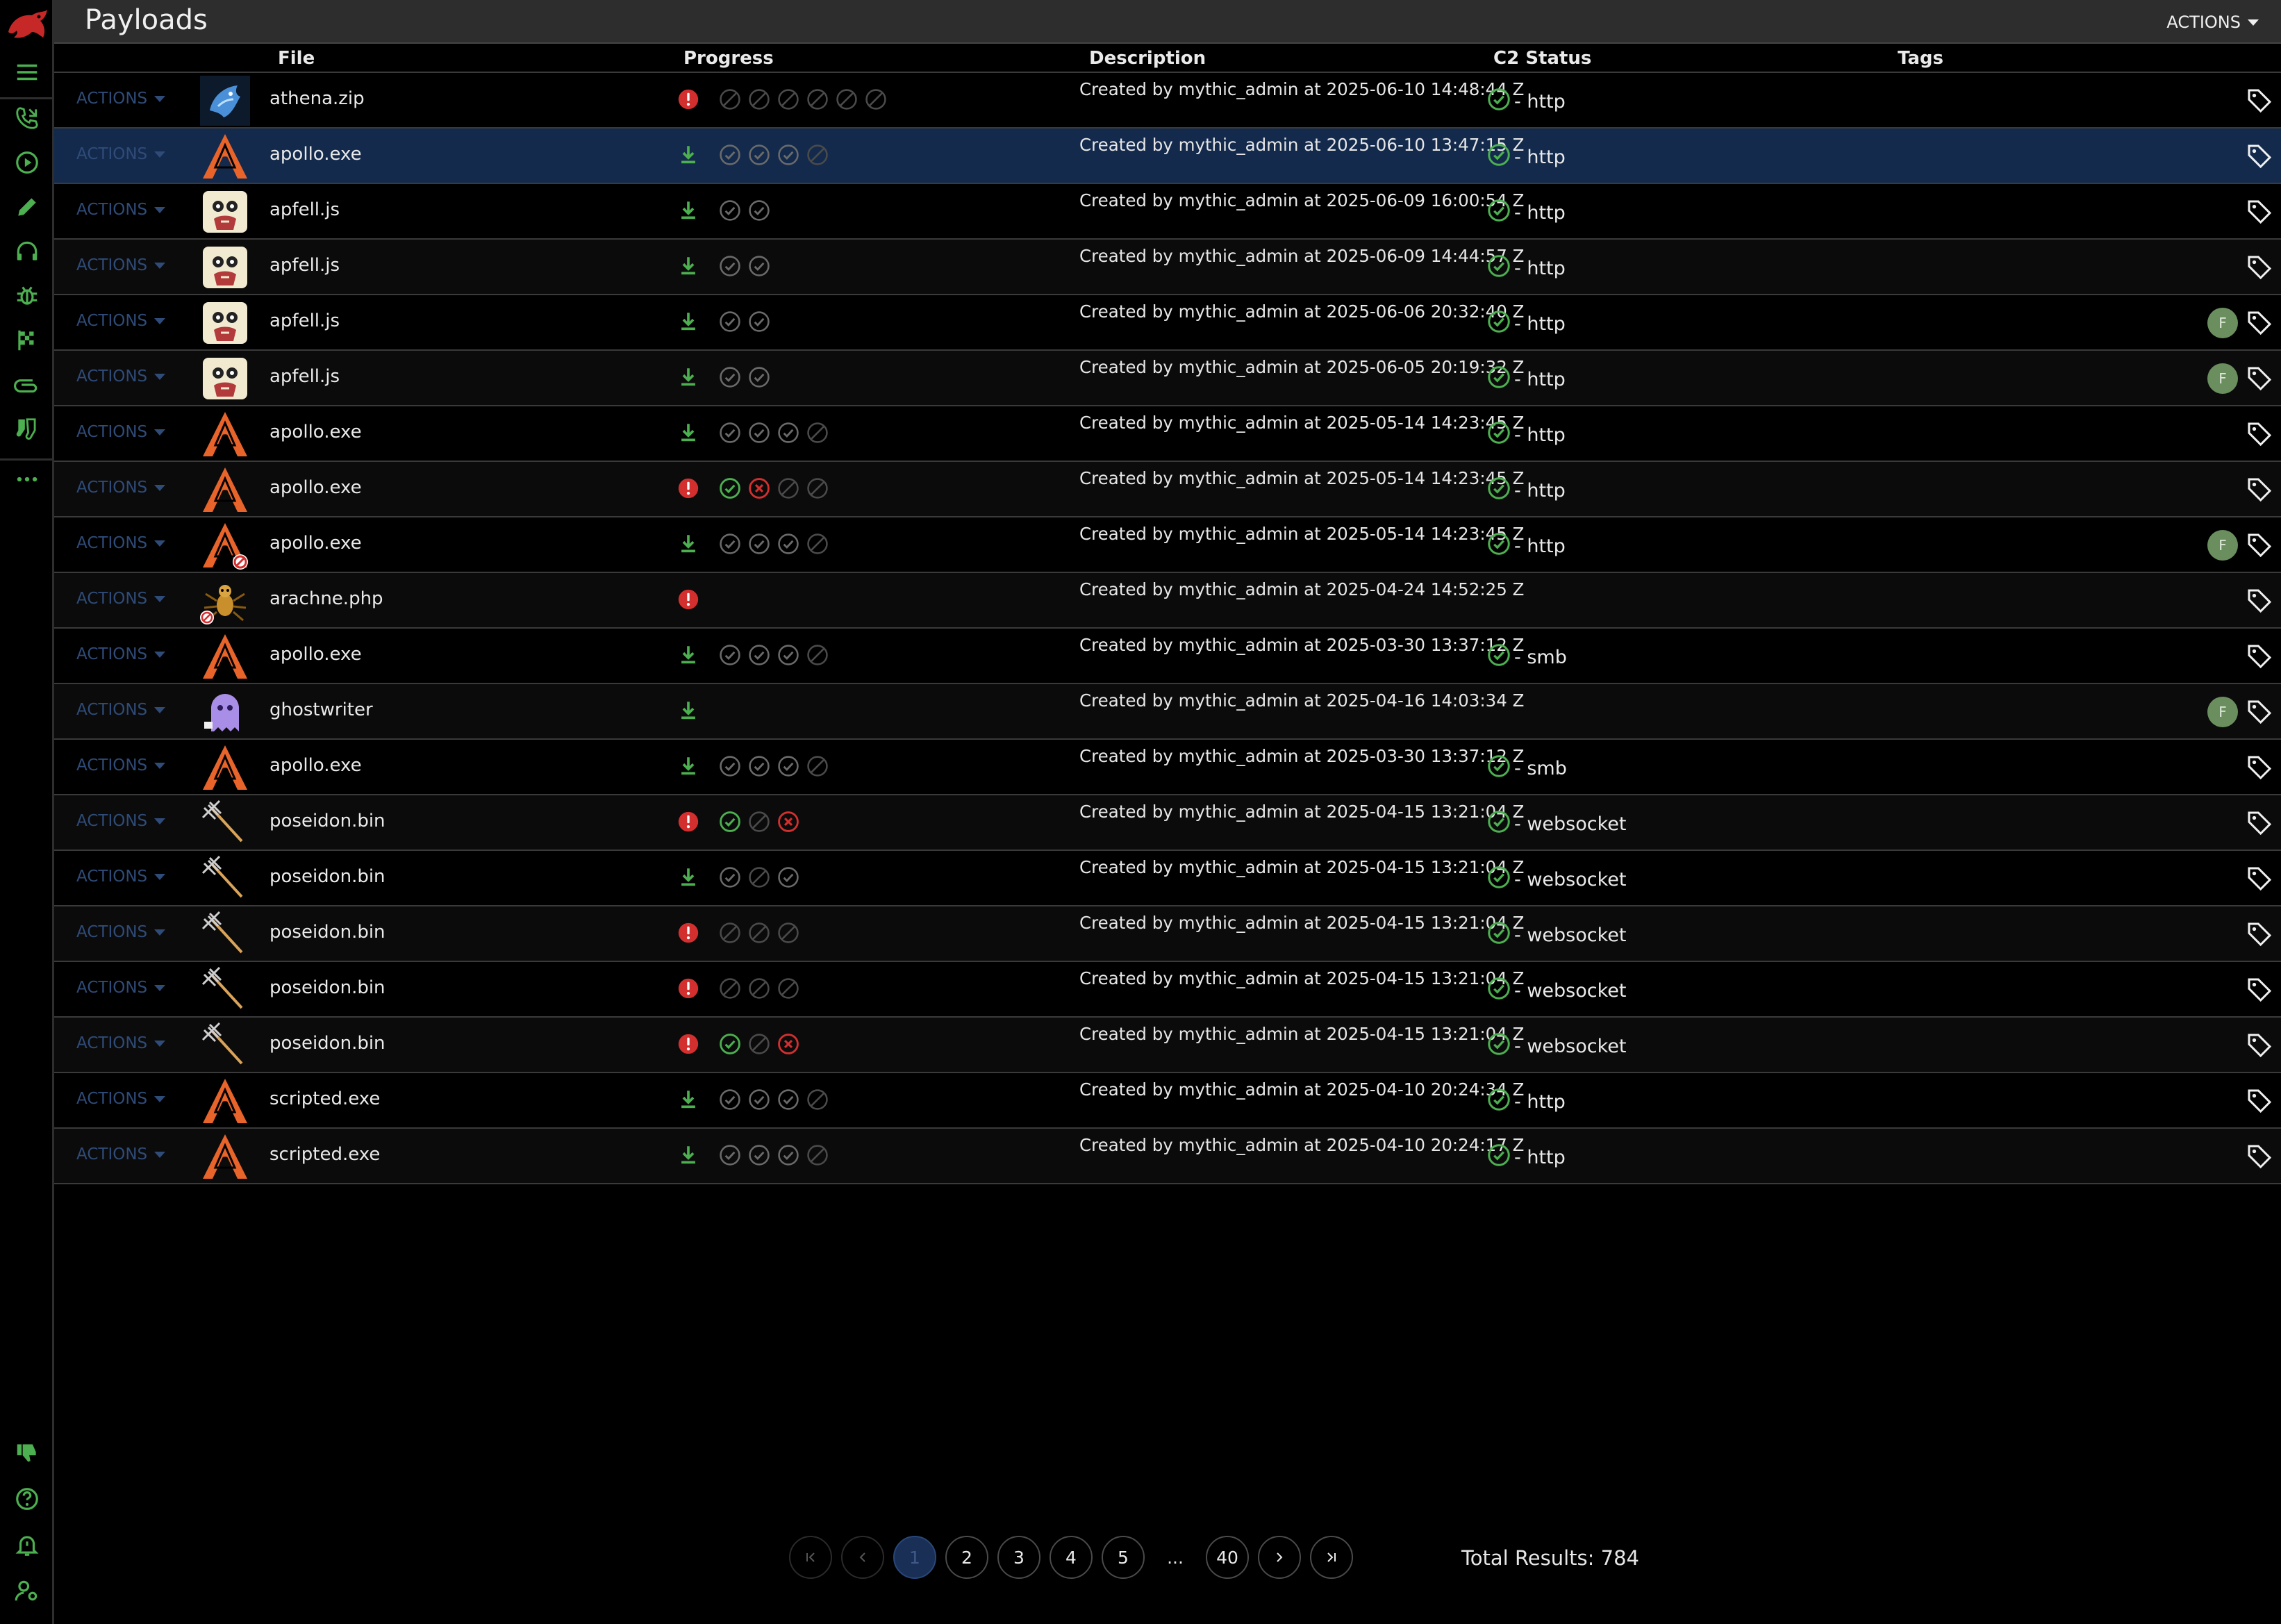 The height and width of the screenshot is (1624, 2281). What do you see at coordinates (317, 99) in the screenshot?
I see `payload-filename: athena.zip` at bounding box center [317, 99].